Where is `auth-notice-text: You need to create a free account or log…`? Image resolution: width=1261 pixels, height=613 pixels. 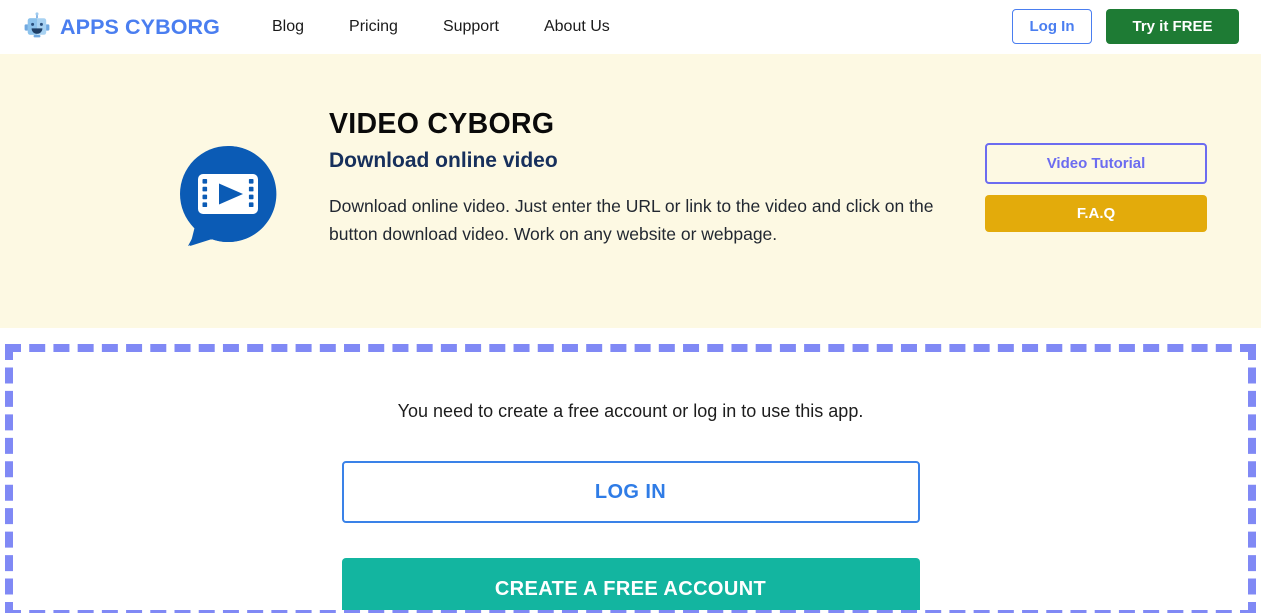 auth-notice-text: You need to create a free account or log… is located at coordinates (630, 411).